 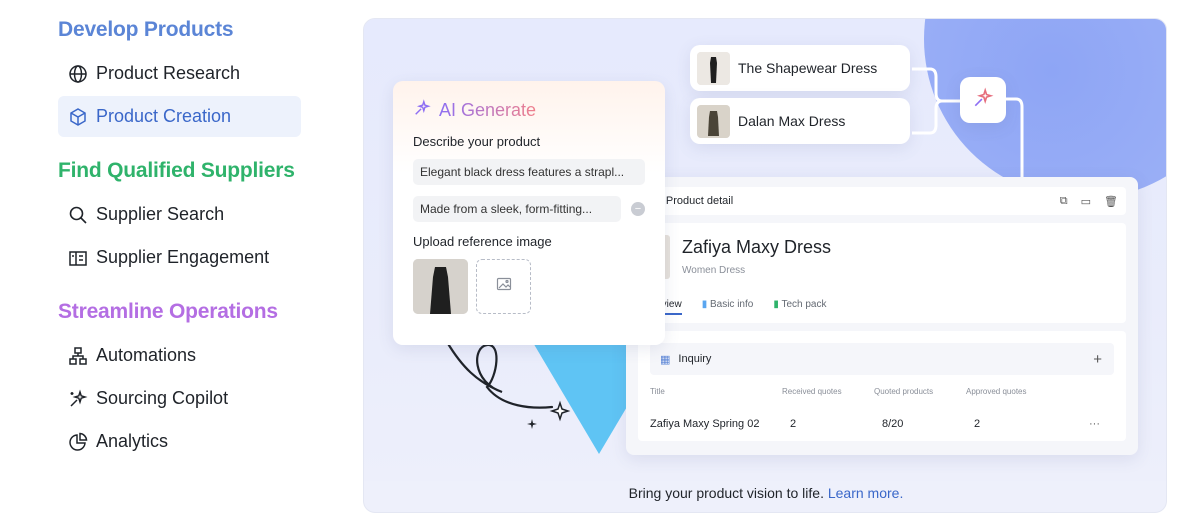 What do you see at coordinates (78, 74) in the screenshot?
I see `globe-icon` at bounding box center [78, 74].